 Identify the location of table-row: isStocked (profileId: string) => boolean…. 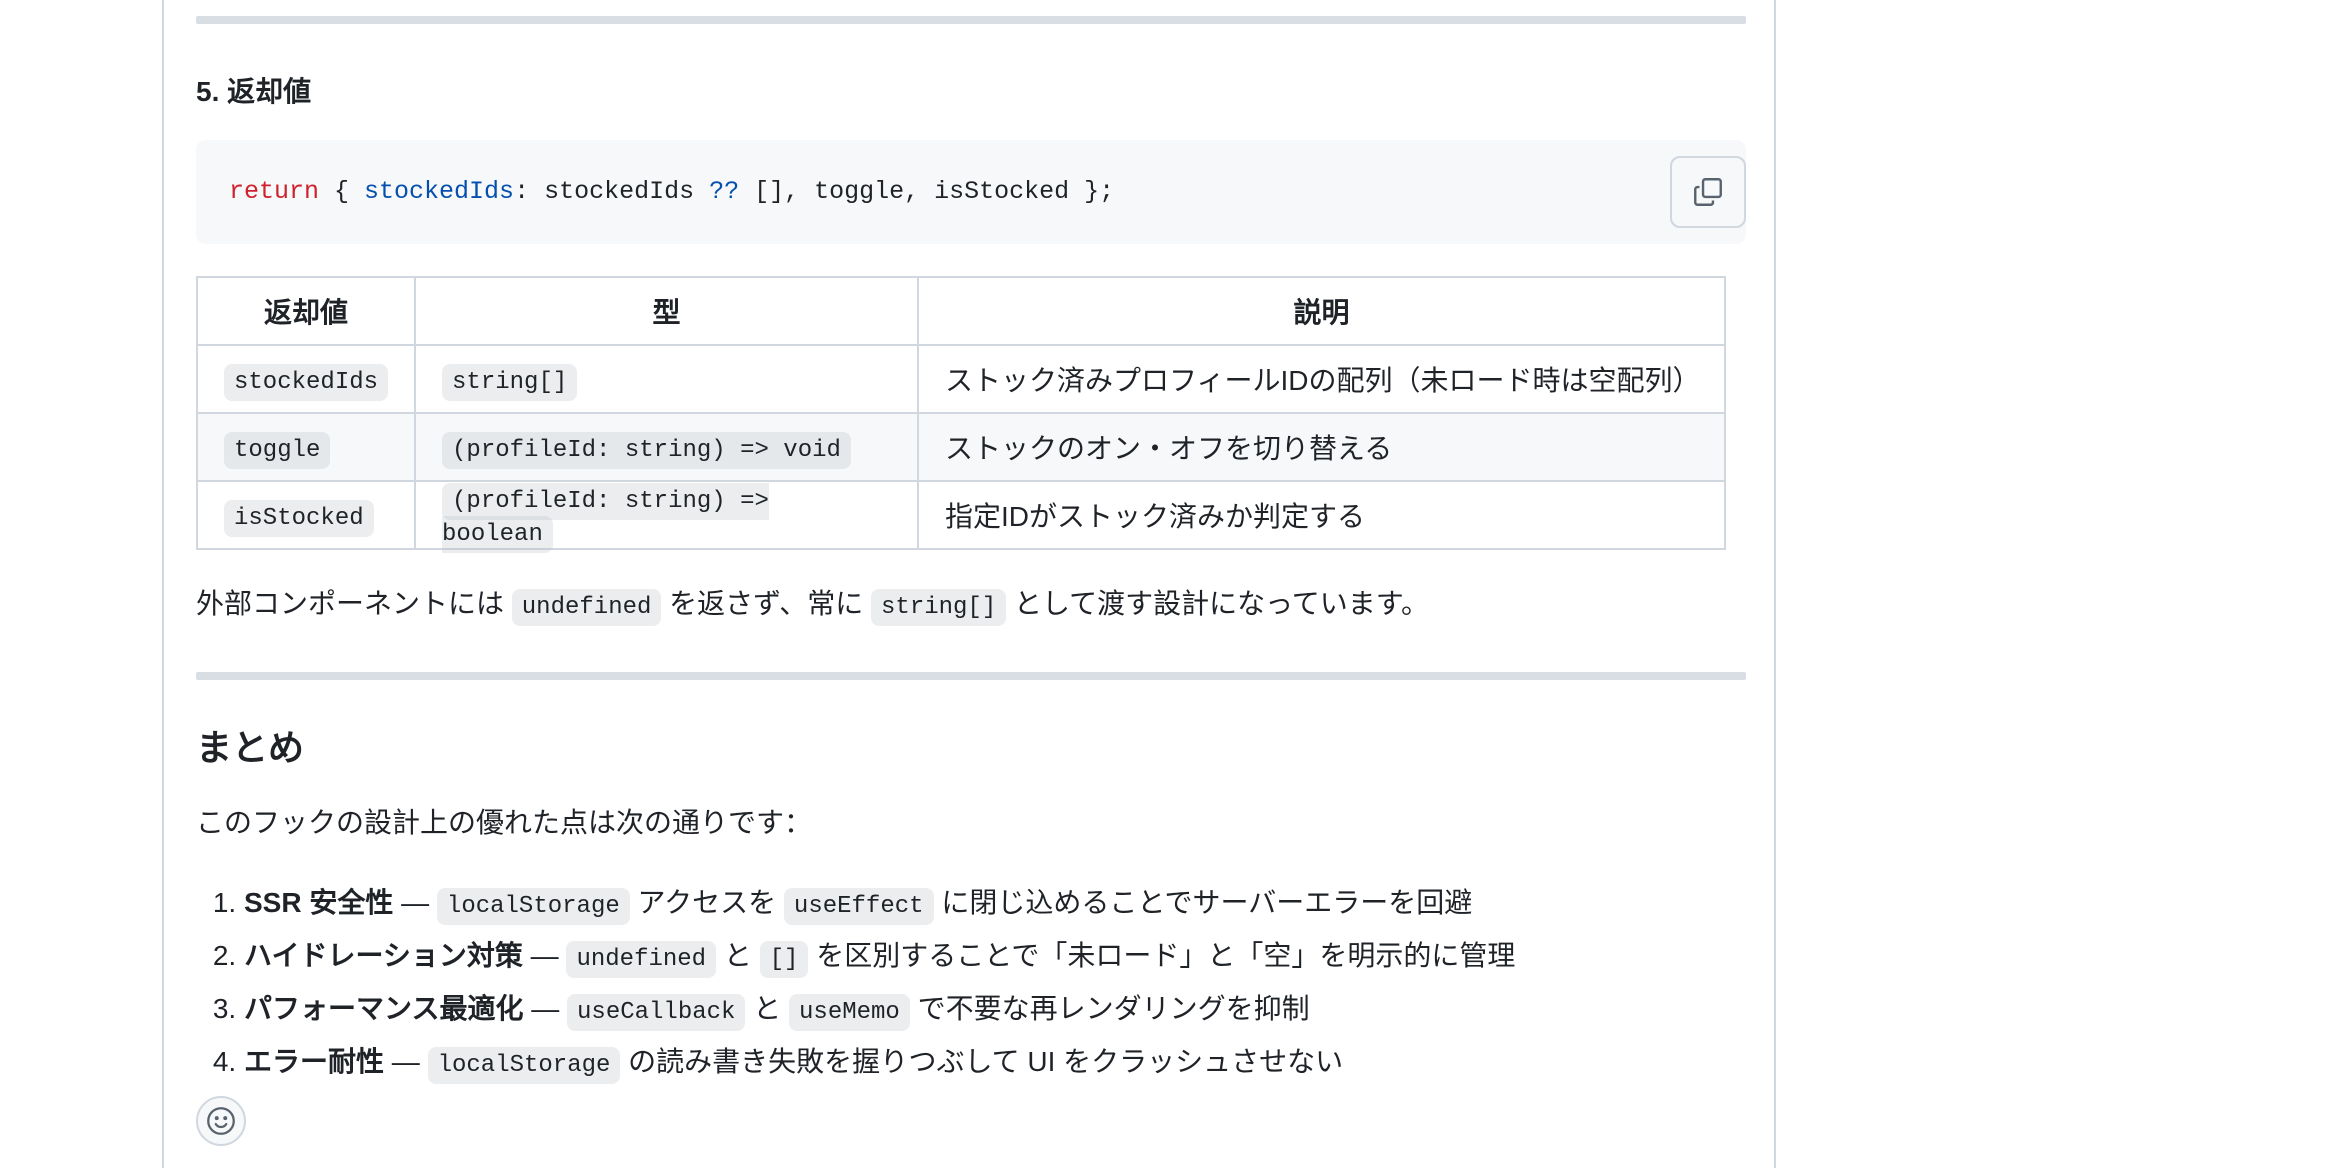
(960, 516).